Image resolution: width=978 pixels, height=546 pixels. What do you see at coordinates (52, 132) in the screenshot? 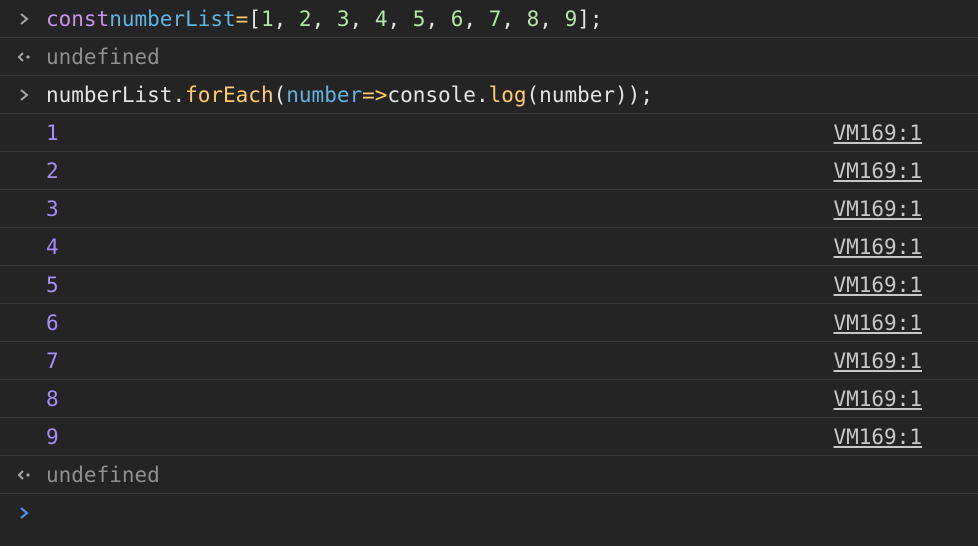
I see `log-value: 1` at bounding box center [52, 132].